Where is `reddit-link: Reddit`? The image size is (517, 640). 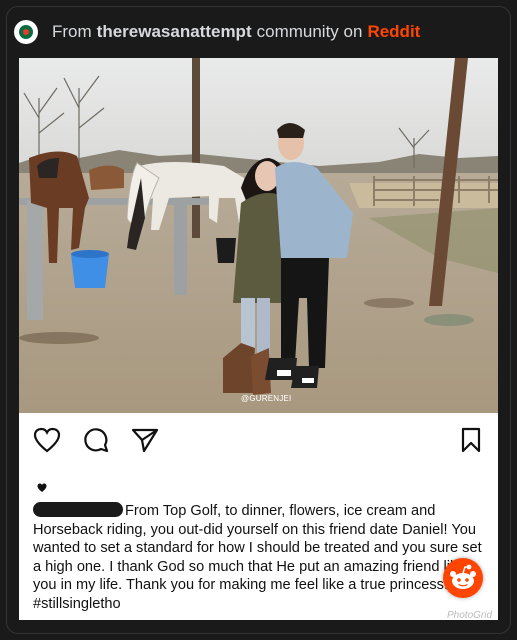
reddit-link: Reddit is located at coordinates (393, 32).